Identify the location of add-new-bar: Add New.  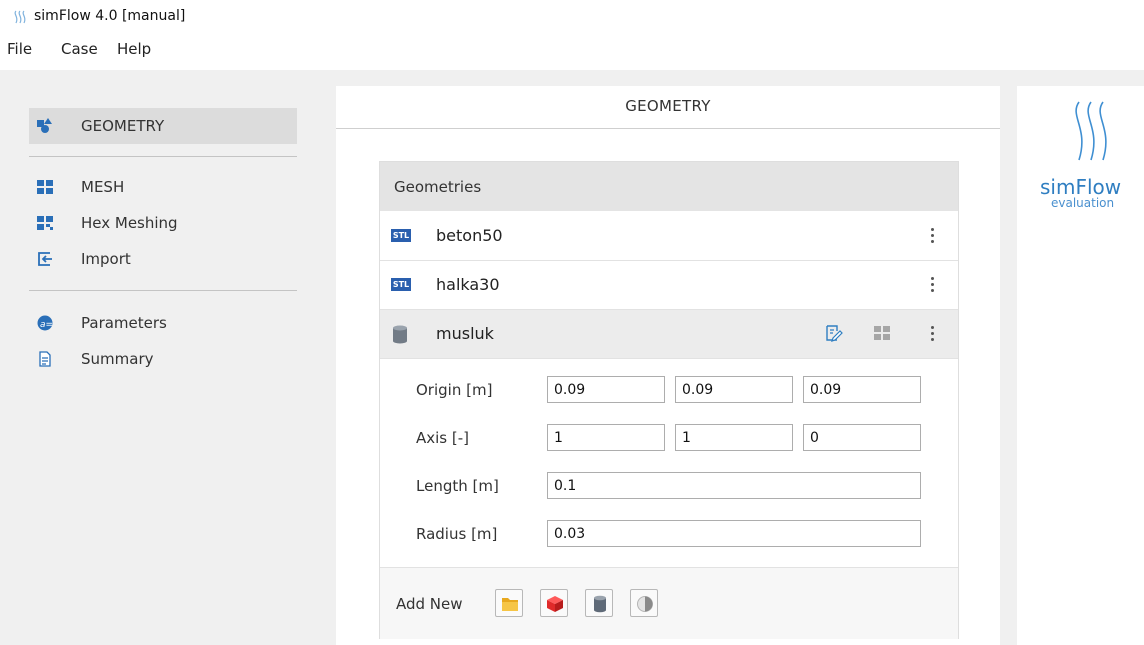
(669, 603).